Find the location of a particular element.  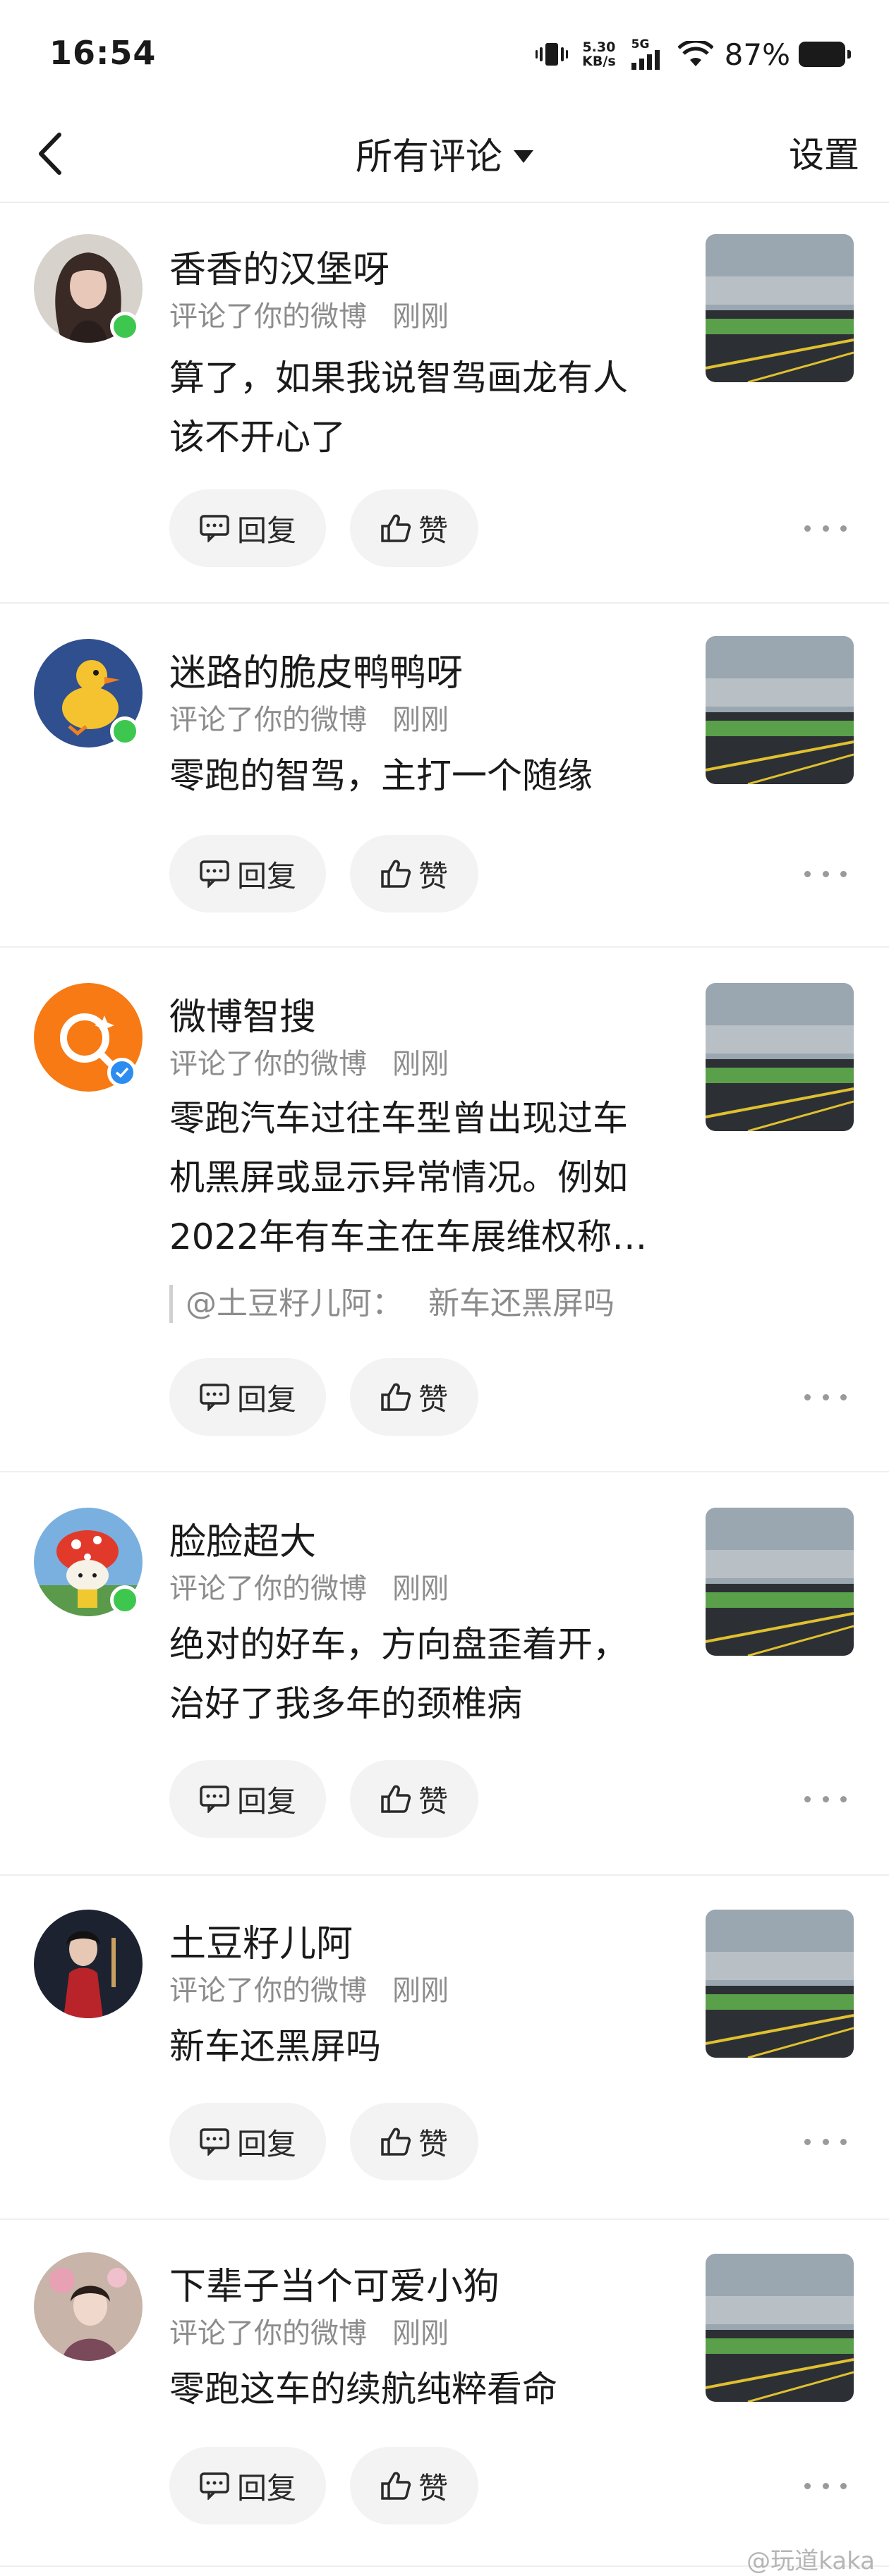

clock: 16:54 is located at coordinates (103, 53).